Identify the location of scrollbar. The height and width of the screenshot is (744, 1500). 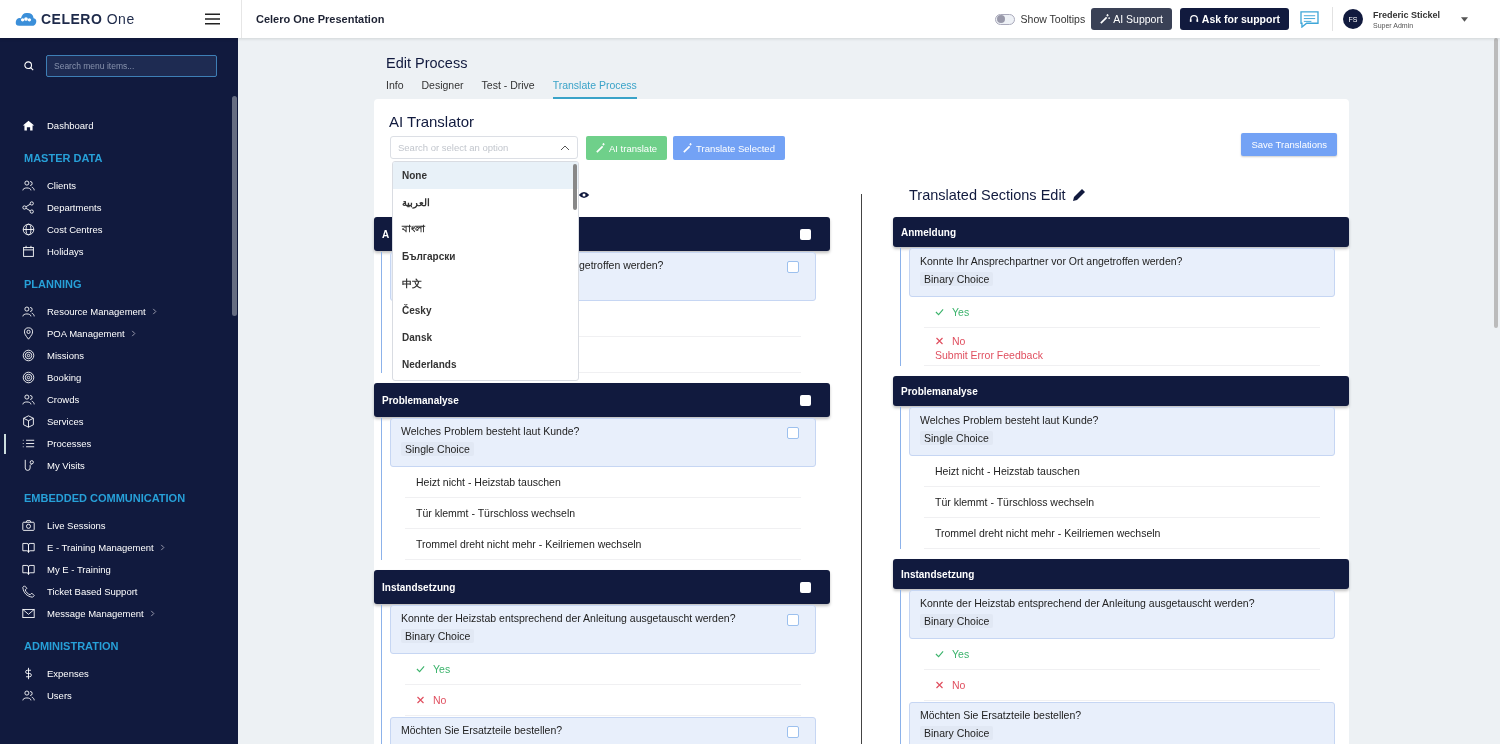
(234, 206).